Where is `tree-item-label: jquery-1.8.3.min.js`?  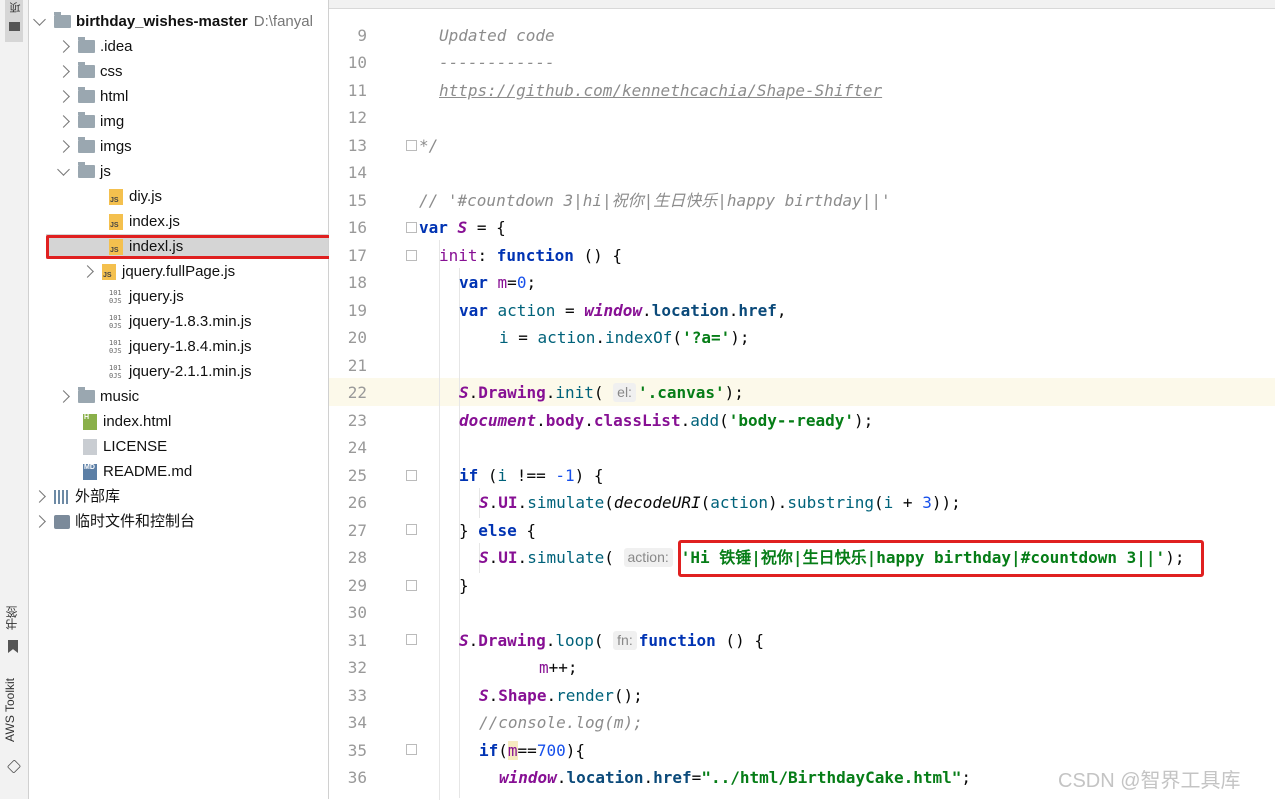
tree-item-label: jquery-1.8.3.min.js is located at coordinates (190, 321).